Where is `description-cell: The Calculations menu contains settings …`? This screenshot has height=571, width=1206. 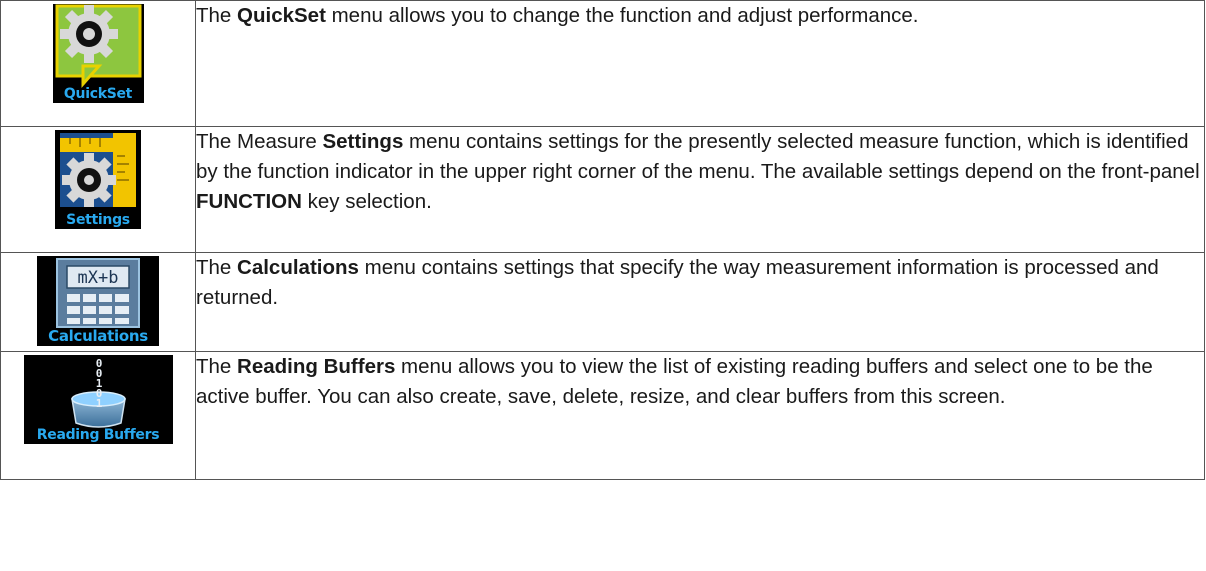 description-cell: The Calculations menu contains settings … is located at coordinates (700, 302).